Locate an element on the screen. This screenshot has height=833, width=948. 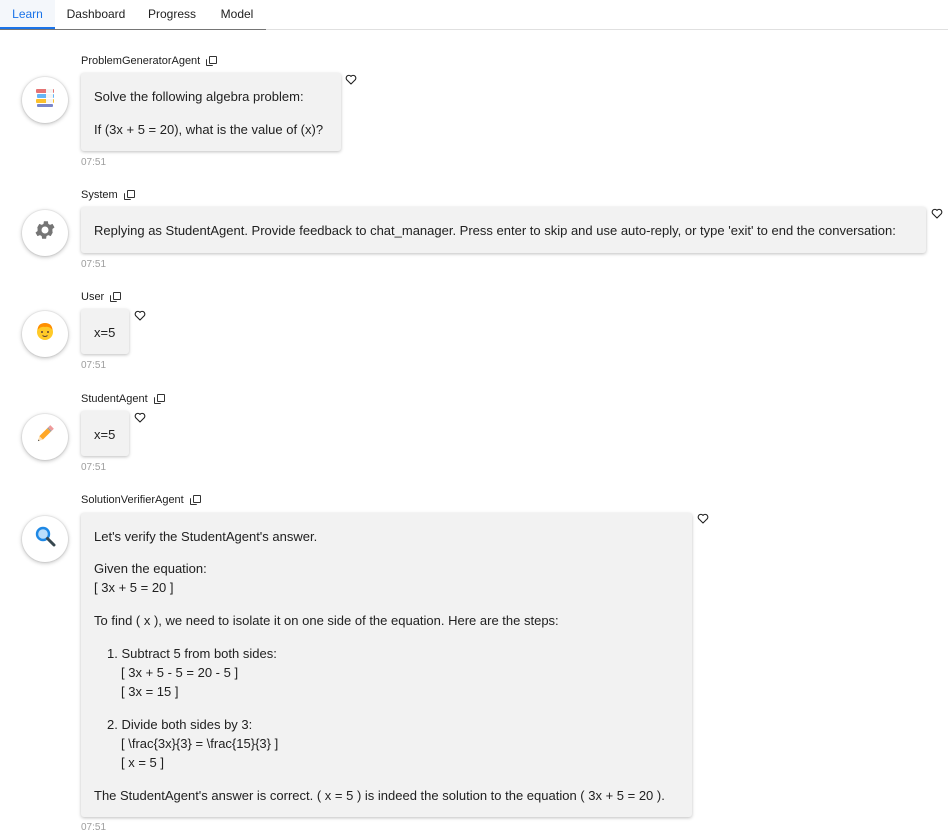
message-text: Let's verify the StudentAgent's answer. is located at coordinates (206, 536).